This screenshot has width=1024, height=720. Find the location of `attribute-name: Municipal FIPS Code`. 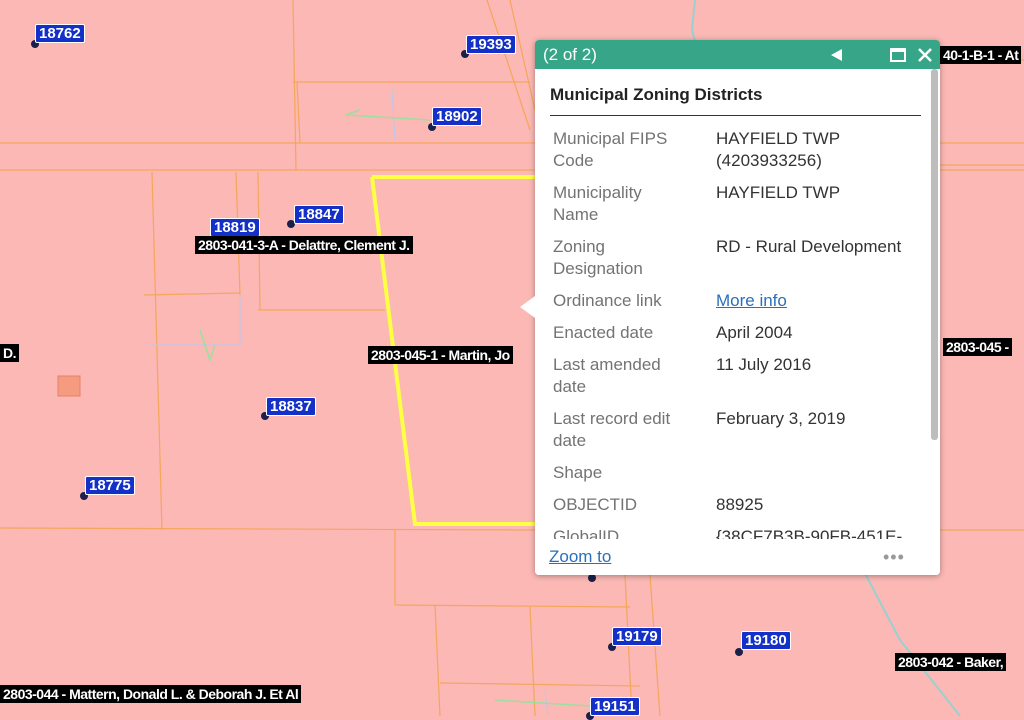

attribute-name: Municipal FIPS Code is located at coordinates (610, 149).